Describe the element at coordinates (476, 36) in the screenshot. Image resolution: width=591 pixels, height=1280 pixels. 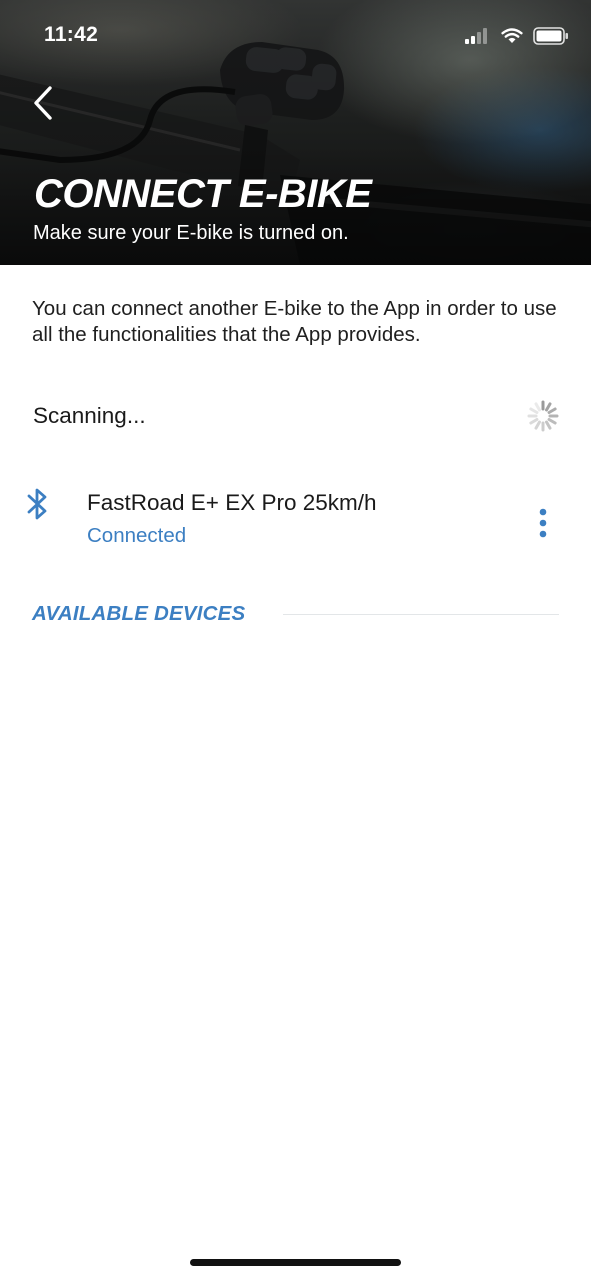
I see `cellular-signal-icon` at that location.